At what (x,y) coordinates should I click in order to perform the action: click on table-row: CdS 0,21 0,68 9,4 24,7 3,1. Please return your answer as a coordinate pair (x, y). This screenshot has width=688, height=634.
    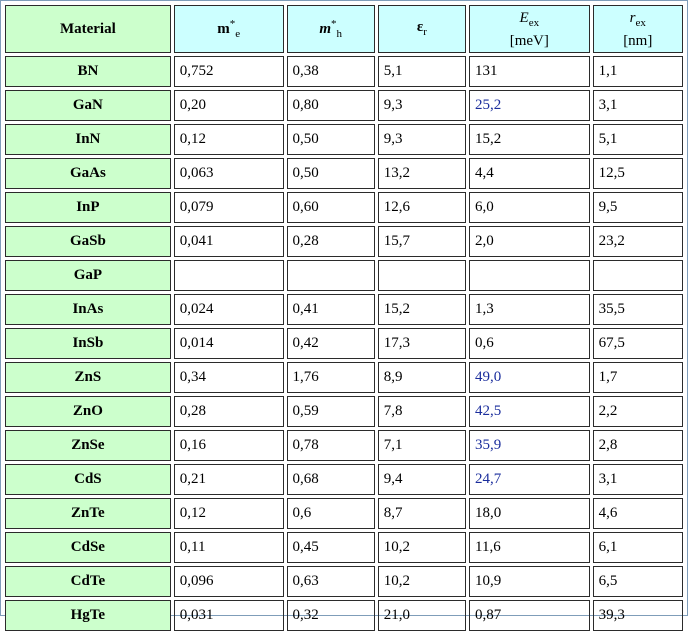
    Looking at the image, I should click on (344, 479).